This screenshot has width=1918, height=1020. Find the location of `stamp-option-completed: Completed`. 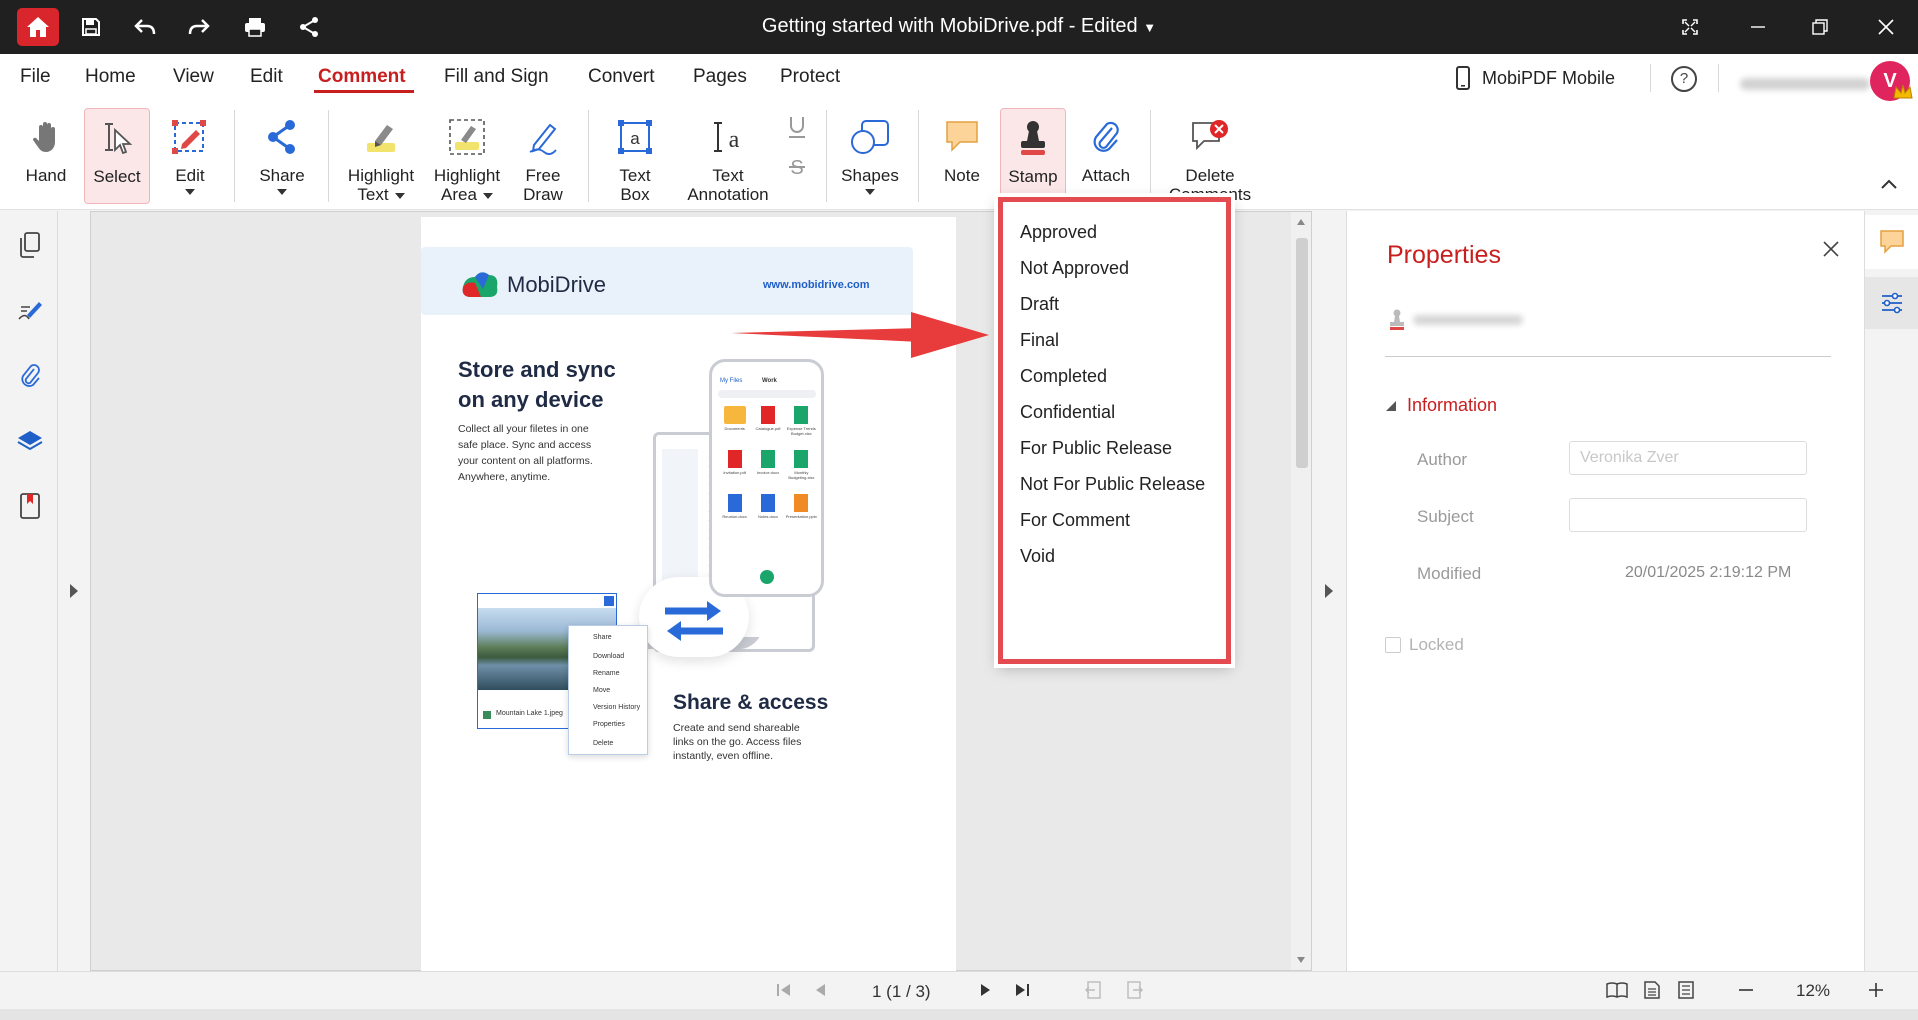

stamp-option-completed: Completed is located at coordinates (1063, 376).